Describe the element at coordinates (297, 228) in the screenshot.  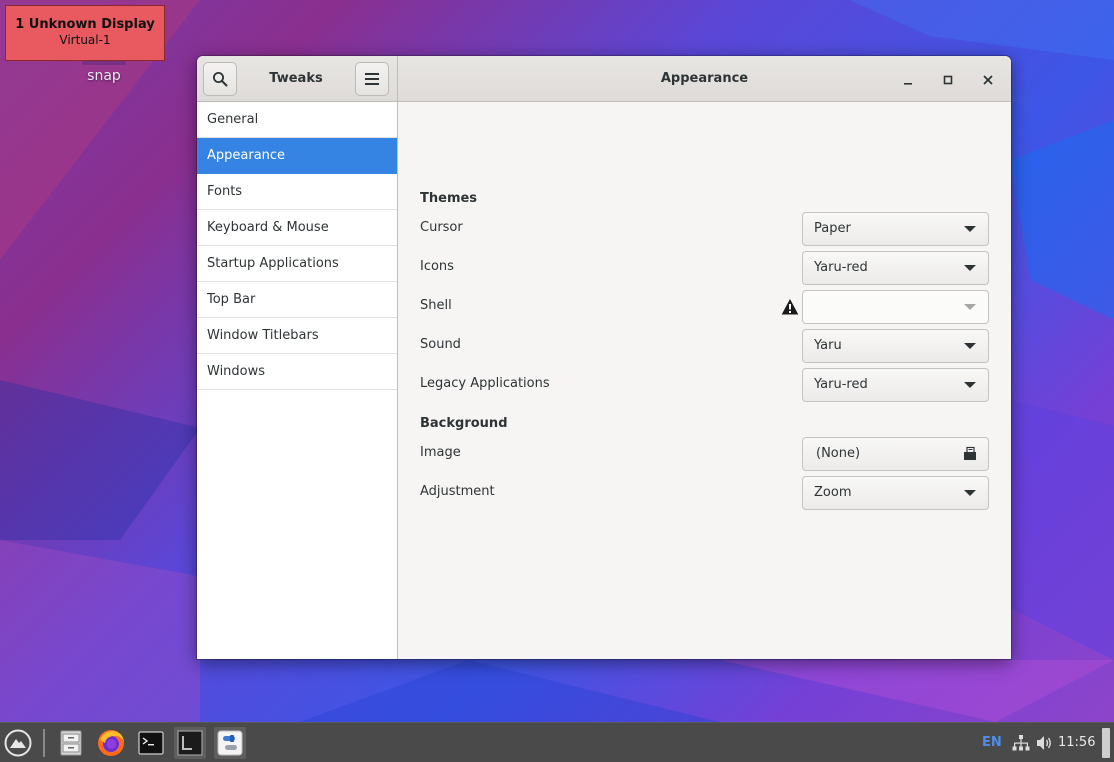
I see `sidebar-item-keyboard-mouse: Keyboard & Mouse` at that location.